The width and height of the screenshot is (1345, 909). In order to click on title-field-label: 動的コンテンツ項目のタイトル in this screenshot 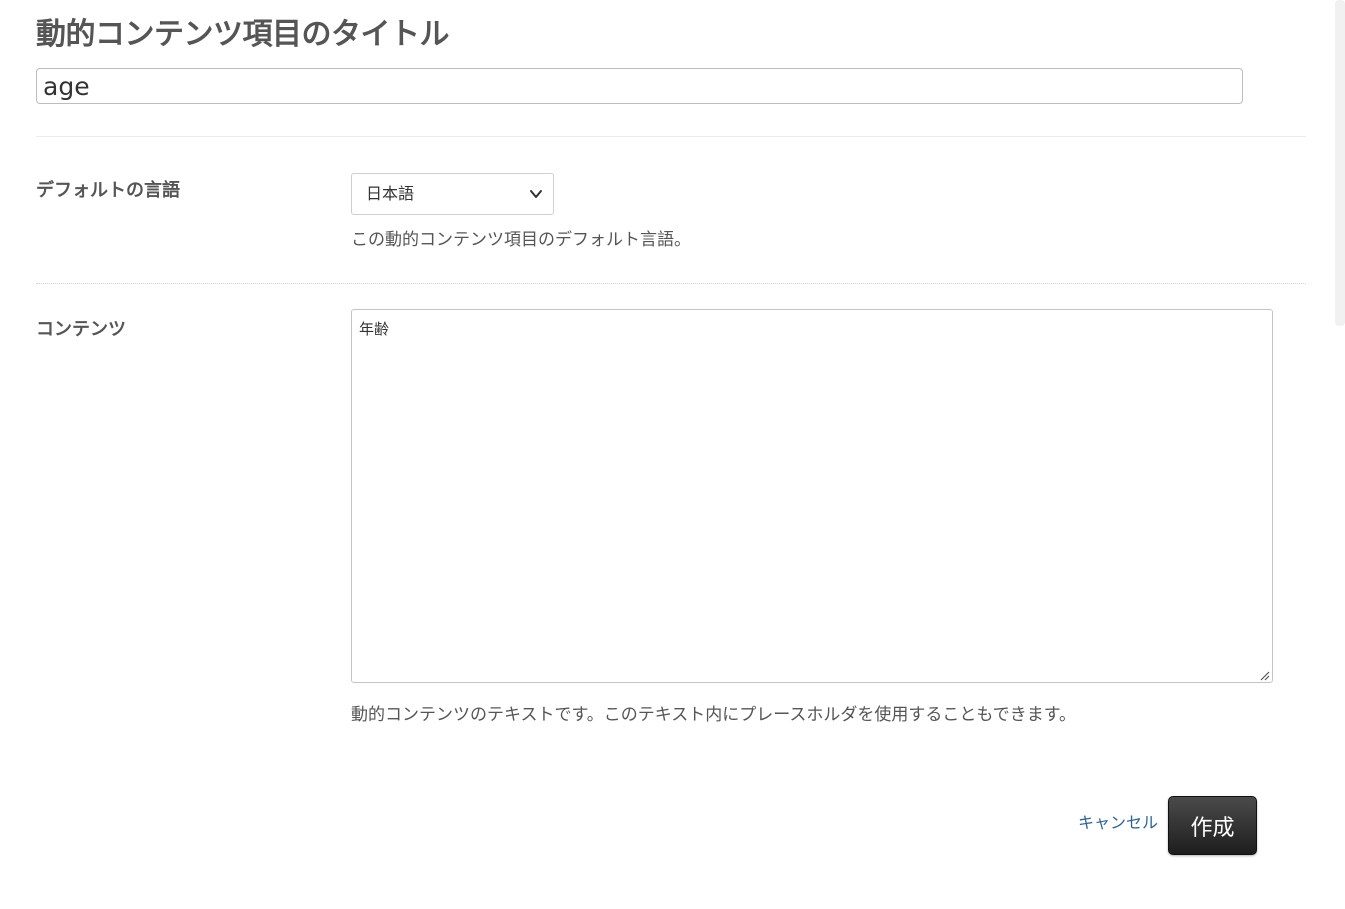, I will do `click(243, 34)`.